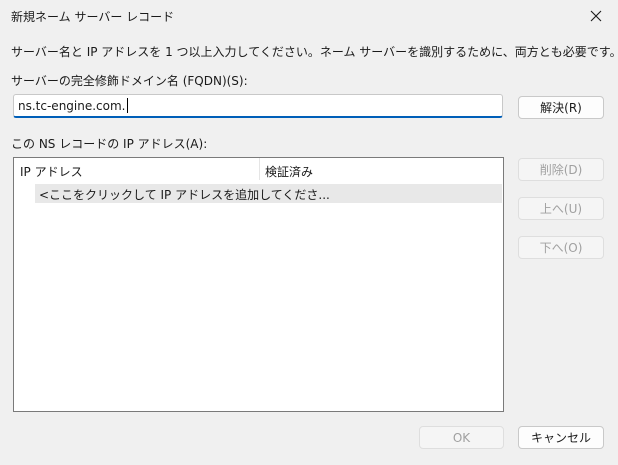  I want to click on resolve-button: 解決(R), so click(561, 107).